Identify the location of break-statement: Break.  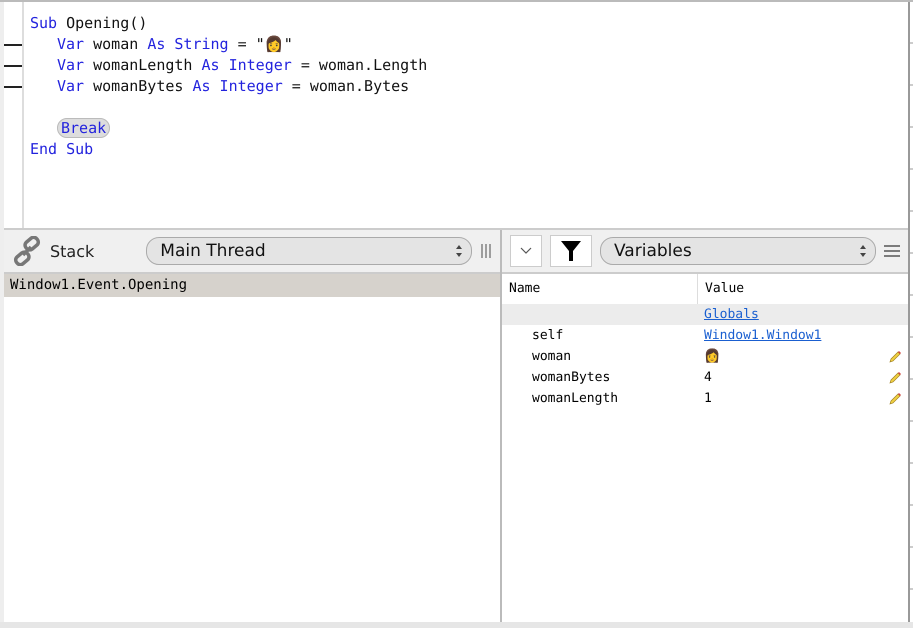
(83, 128).